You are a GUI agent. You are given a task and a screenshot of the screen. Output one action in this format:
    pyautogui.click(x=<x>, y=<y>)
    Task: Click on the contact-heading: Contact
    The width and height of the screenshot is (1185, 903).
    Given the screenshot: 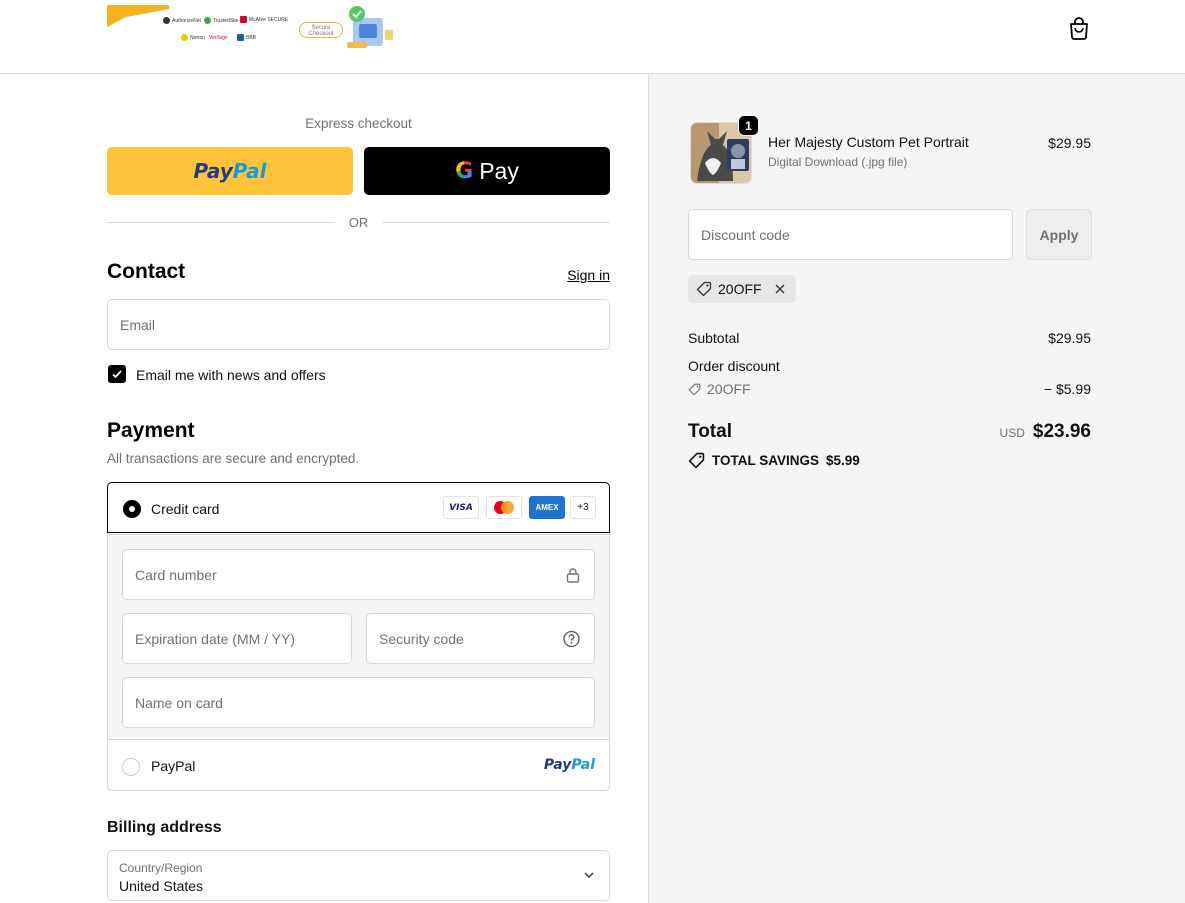 What is the action you would take?
    pyautogui.click(x=146, y=271)
    